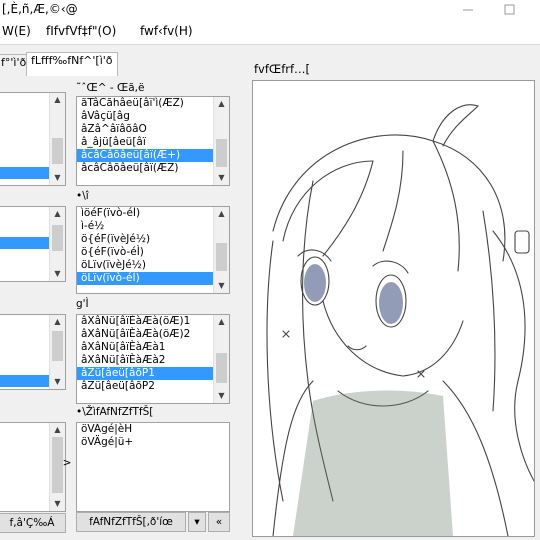 This screenshot has width=540, height=540. I want to click on left-list-4: ▲ ▼, so click(33, 467).